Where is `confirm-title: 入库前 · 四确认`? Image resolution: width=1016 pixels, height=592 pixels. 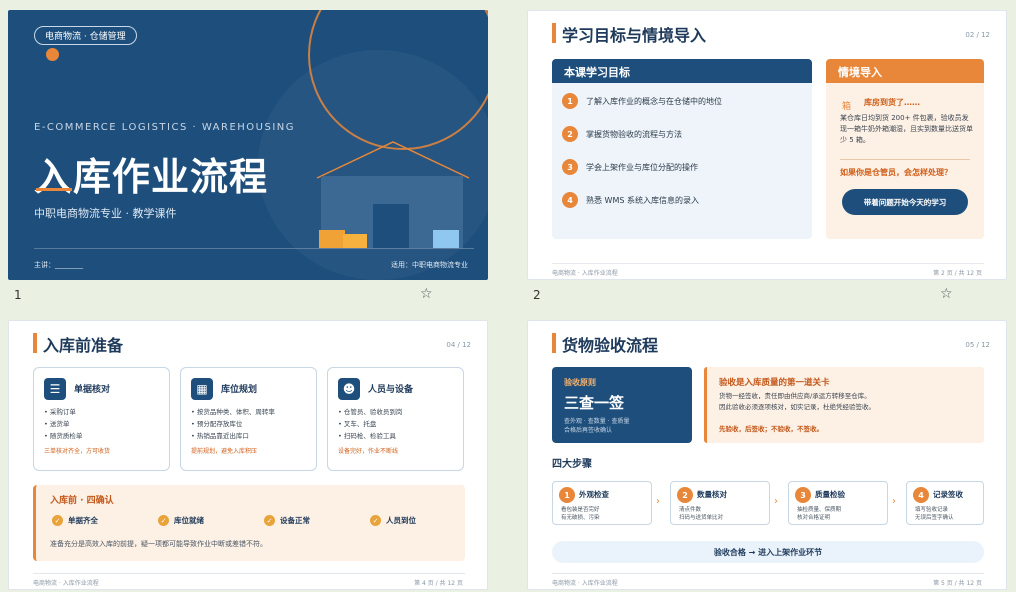 confirm-title: 入库前 · 四确认 is located at coordinates (82, 501).